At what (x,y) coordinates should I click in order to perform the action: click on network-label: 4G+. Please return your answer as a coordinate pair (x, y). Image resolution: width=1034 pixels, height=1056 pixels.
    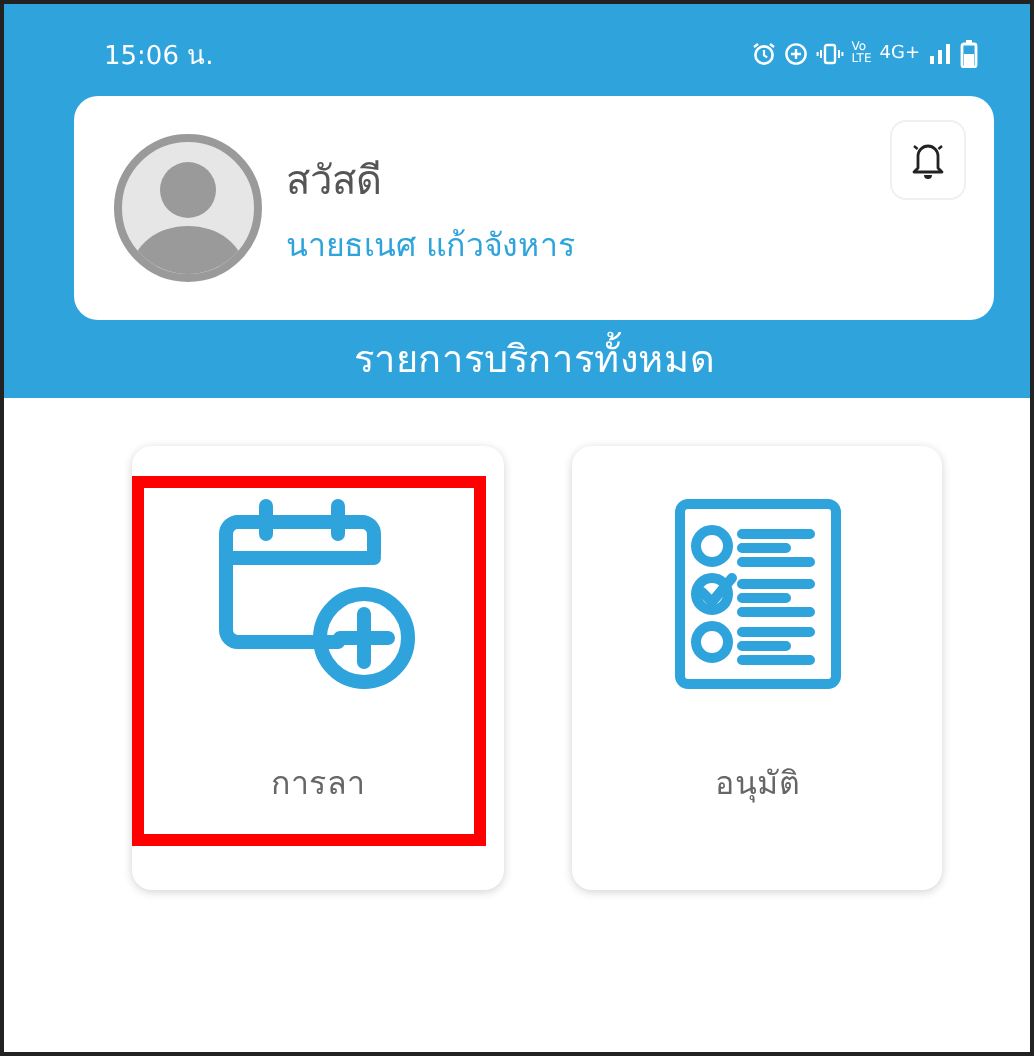
    Looking at the image, I should click on (899, 54).